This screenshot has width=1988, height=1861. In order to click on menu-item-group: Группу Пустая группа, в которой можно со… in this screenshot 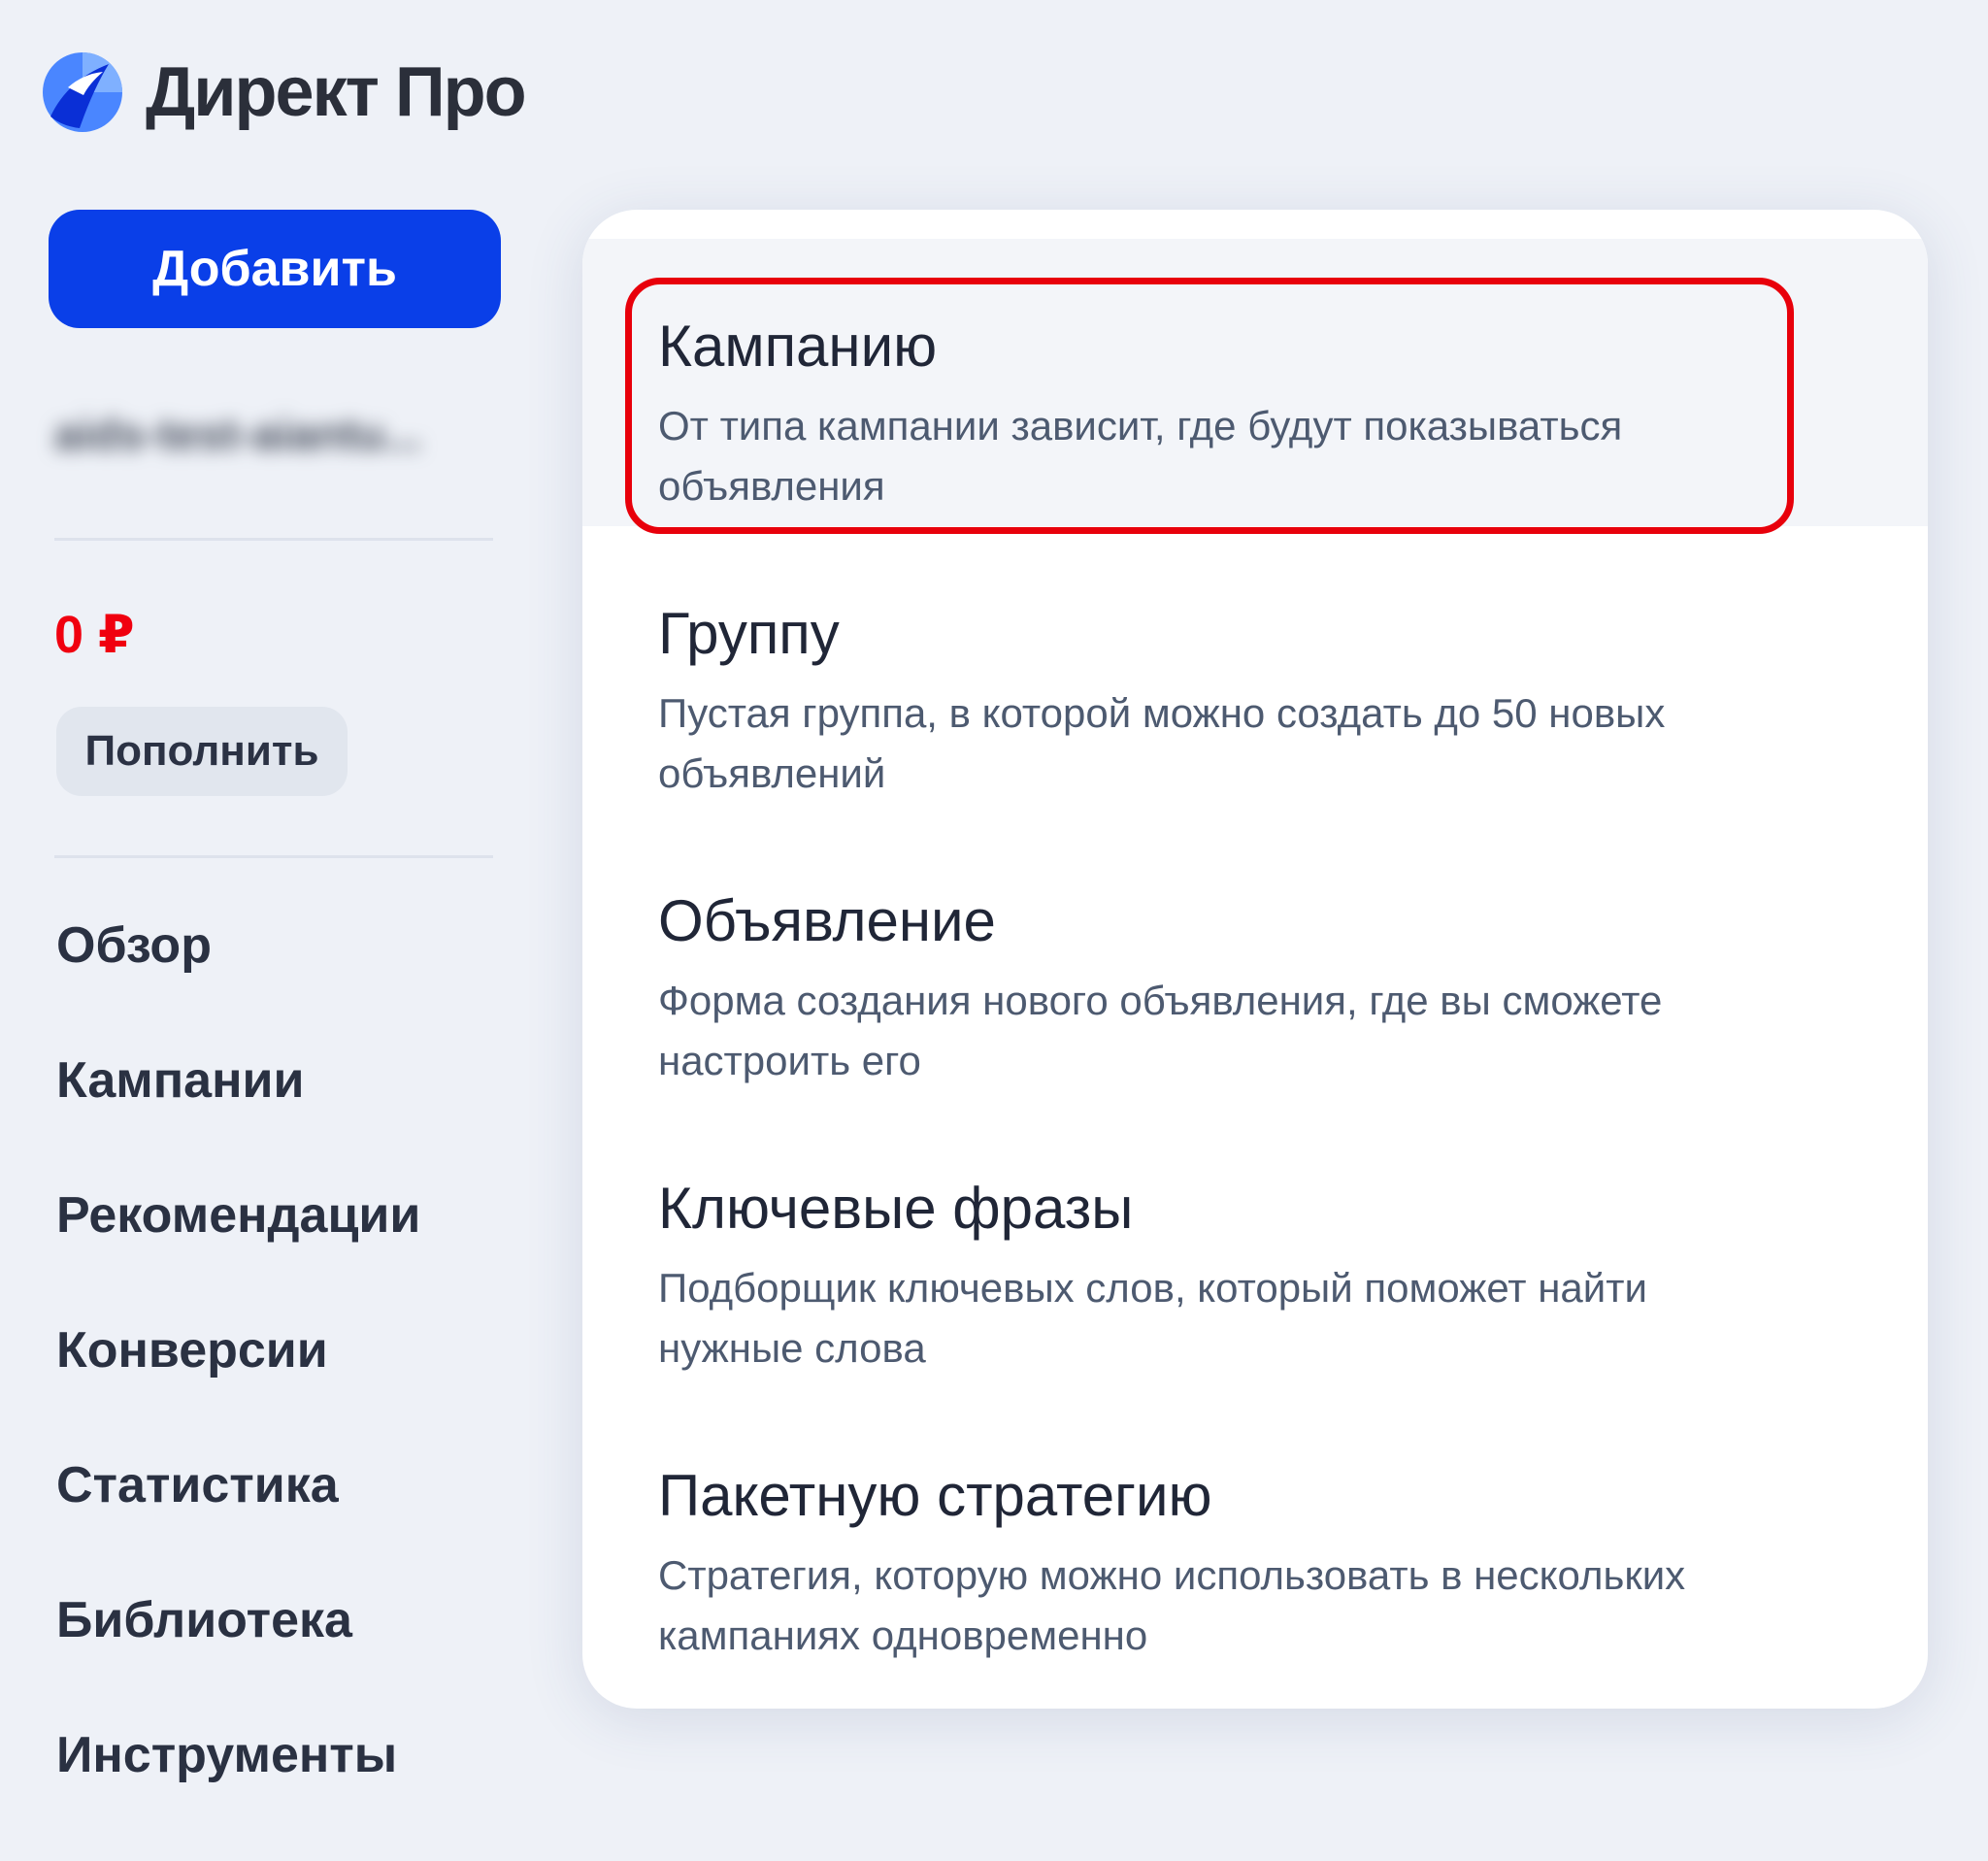, I will do `click(1255, 670)`.